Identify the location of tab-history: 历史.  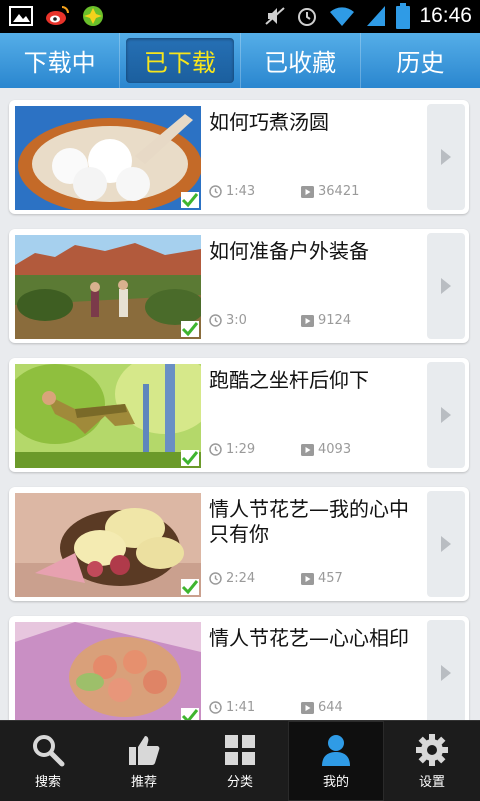
(420, 60).